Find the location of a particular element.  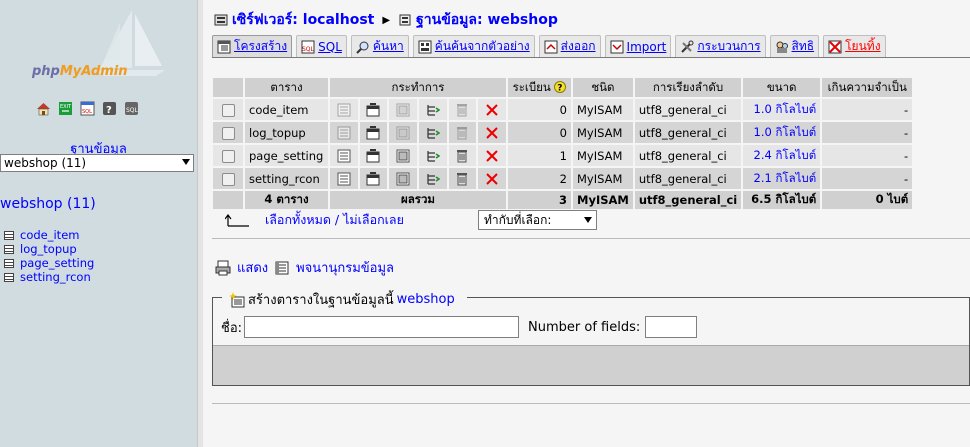

table-name: page_setting is located at coordinates (286, 155).